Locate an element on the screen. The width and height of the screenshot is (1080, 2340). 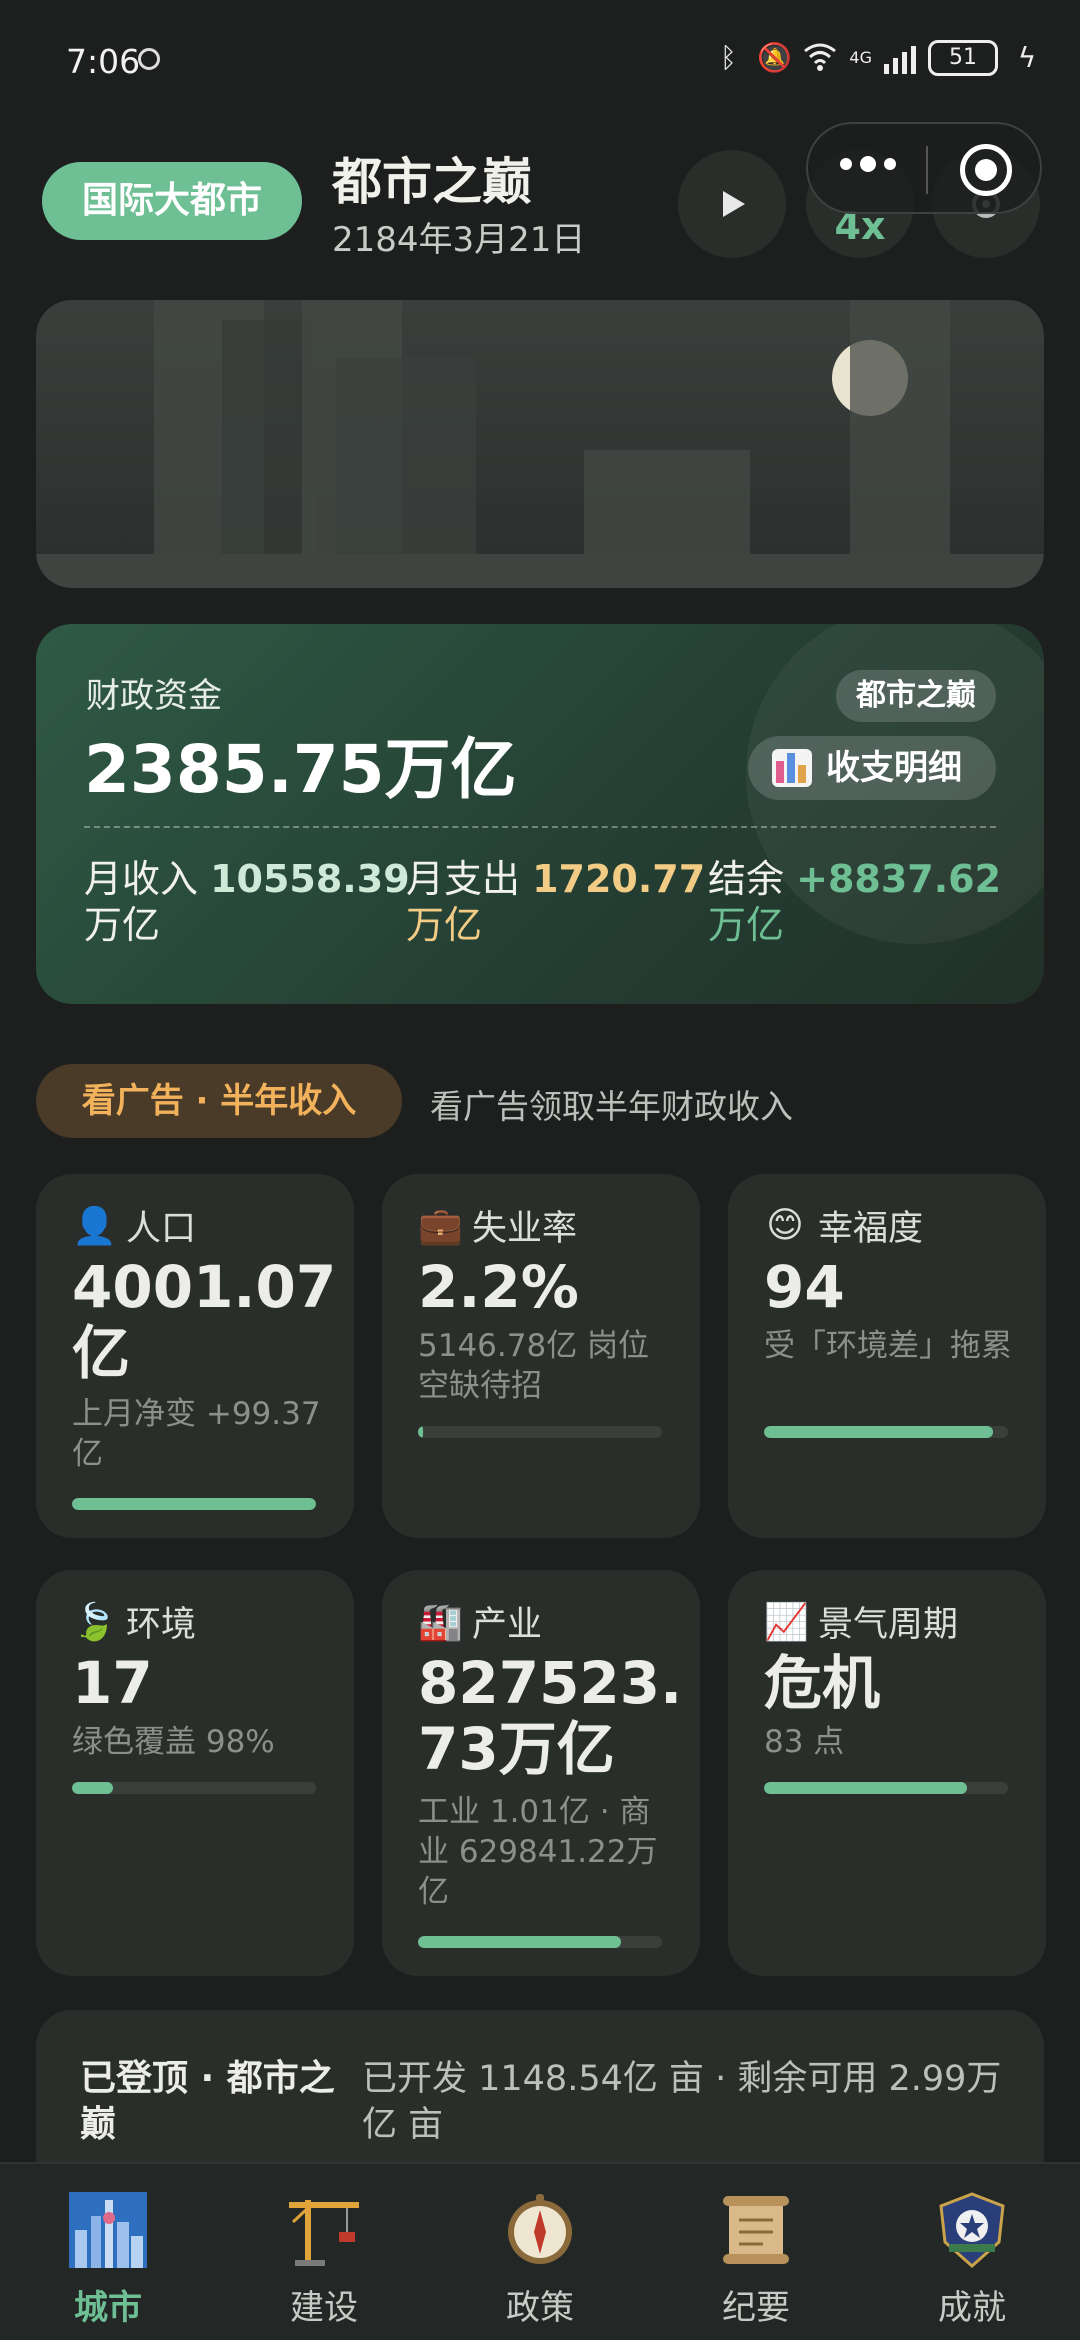
unemployment-label: 失业率 is located at coordinates (525, 1229).